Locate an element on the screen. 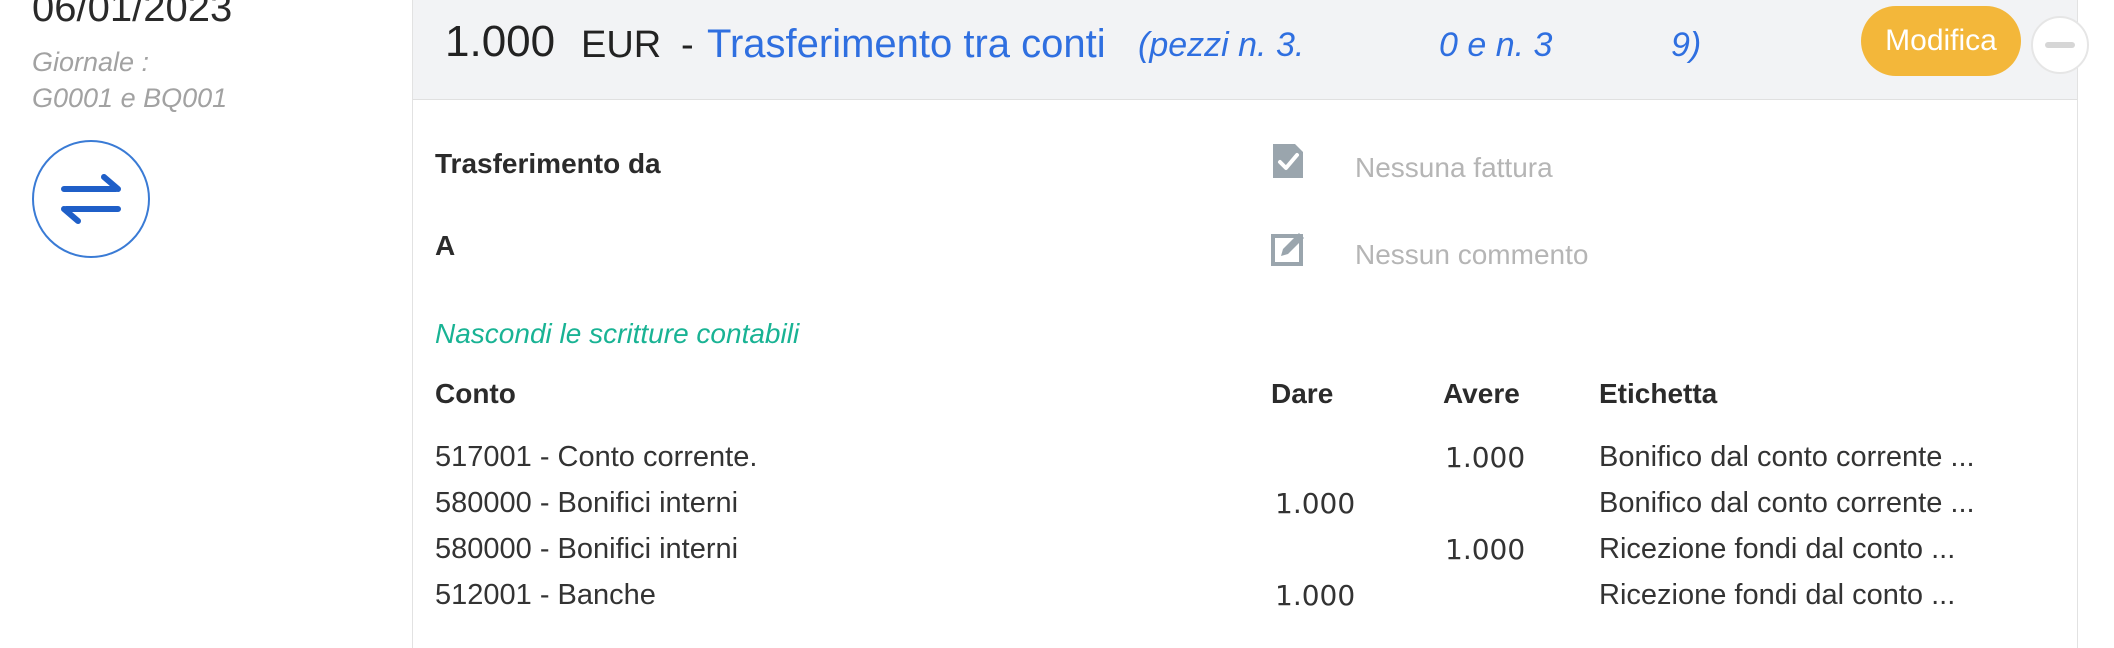 The width and height of the screenshot is (2114, 648). entry-title-link: Trasferimento tra conti is located at coordinates (906, 44).